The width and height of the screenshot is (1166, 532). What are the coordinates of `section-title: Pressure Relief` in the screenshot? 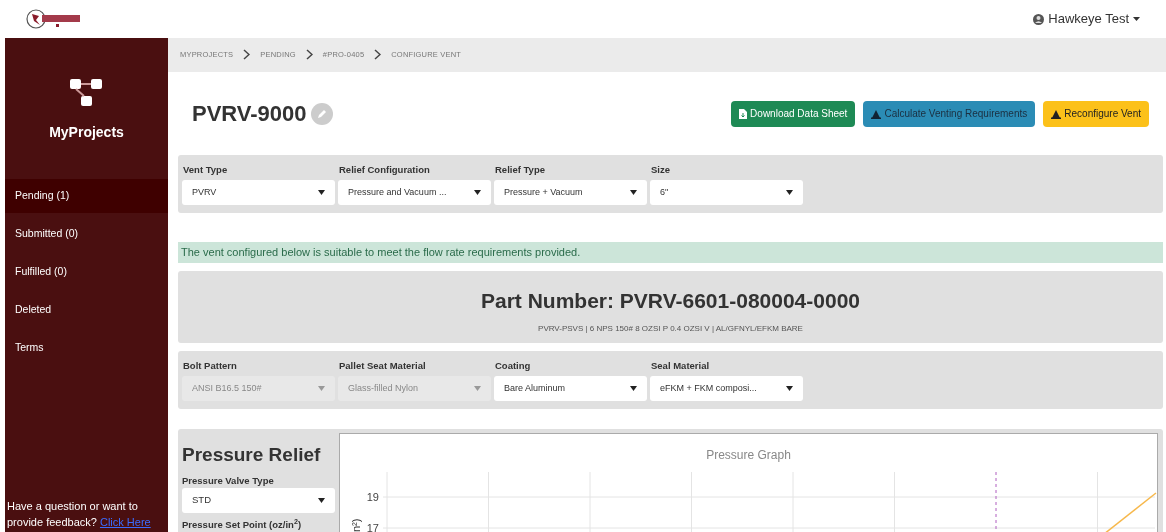 It's located at (252, 454).